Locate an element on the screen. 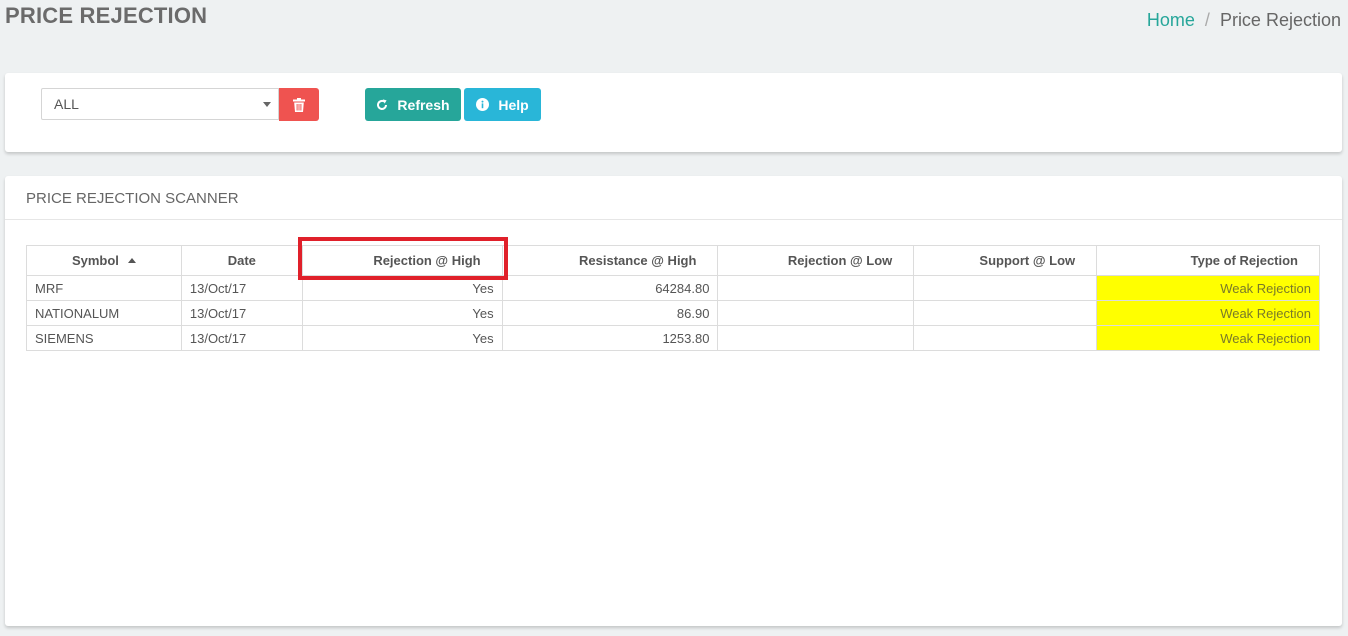 The width and height of the screenshot is (1348, 636). column-header-symbol: Symbol is located at coordinates (104, 260).